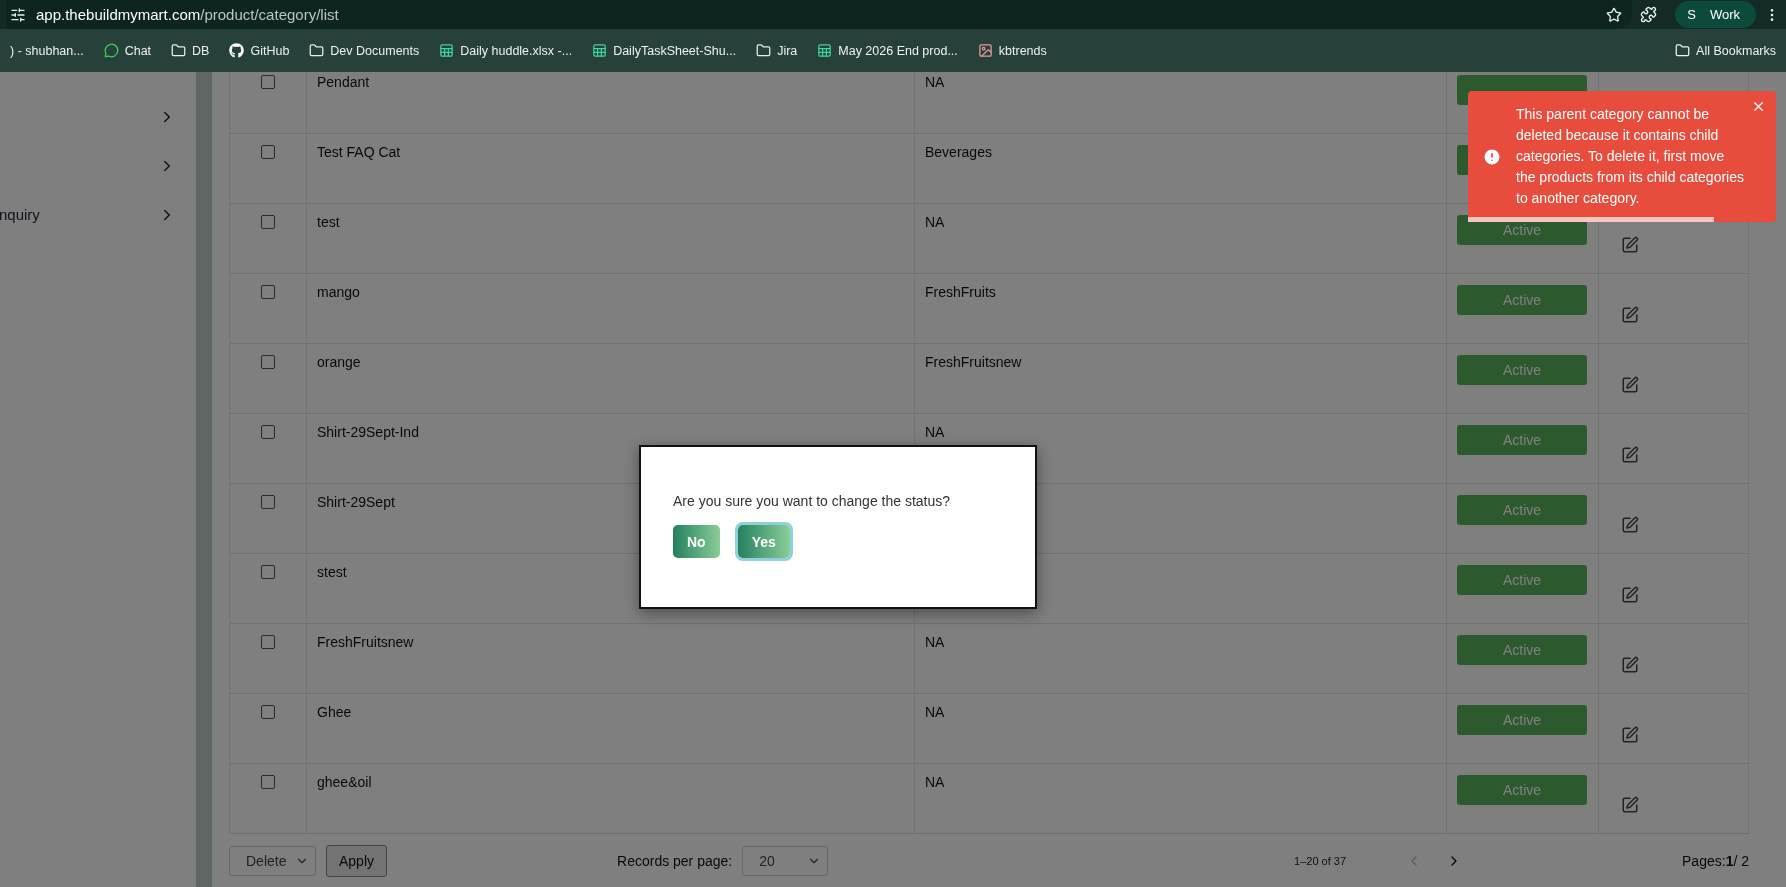 The width and height of the screenshot is (1786, 887). Describe the element at coordinates (272, 860) in the screenshot. I see `bulk-action-select: Delete` at that location.